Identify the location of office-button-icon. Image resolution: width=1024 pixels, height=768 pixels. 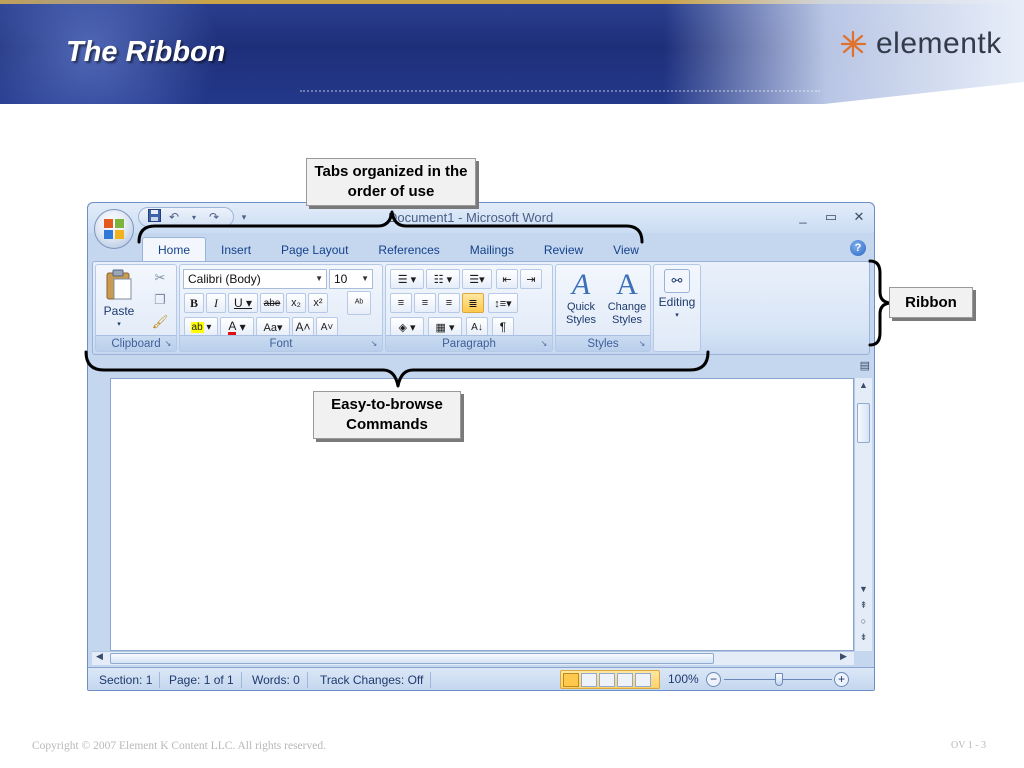
(114, 229).